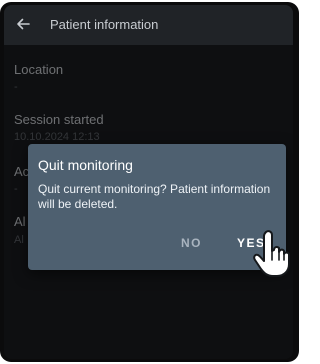 The width and height of the screenshot is (320, 364). Describe the element at coordinates (23, 24) in the screenshot. I see `arrow-left-icon` at that location.